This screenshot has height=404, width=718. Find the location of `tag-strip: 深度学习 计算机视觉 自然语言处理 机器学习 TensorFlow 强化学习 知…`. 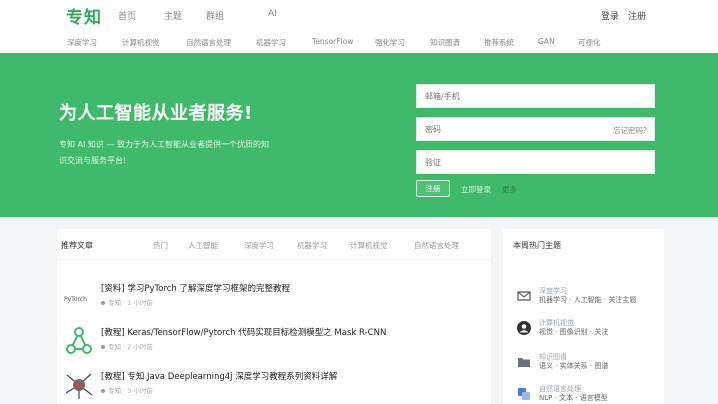

tag-strip: 深度学习 计算机视觉 自然语言处理 机器学习 TensorFlow 强化学习 知… is located at coordinates (359, 41).